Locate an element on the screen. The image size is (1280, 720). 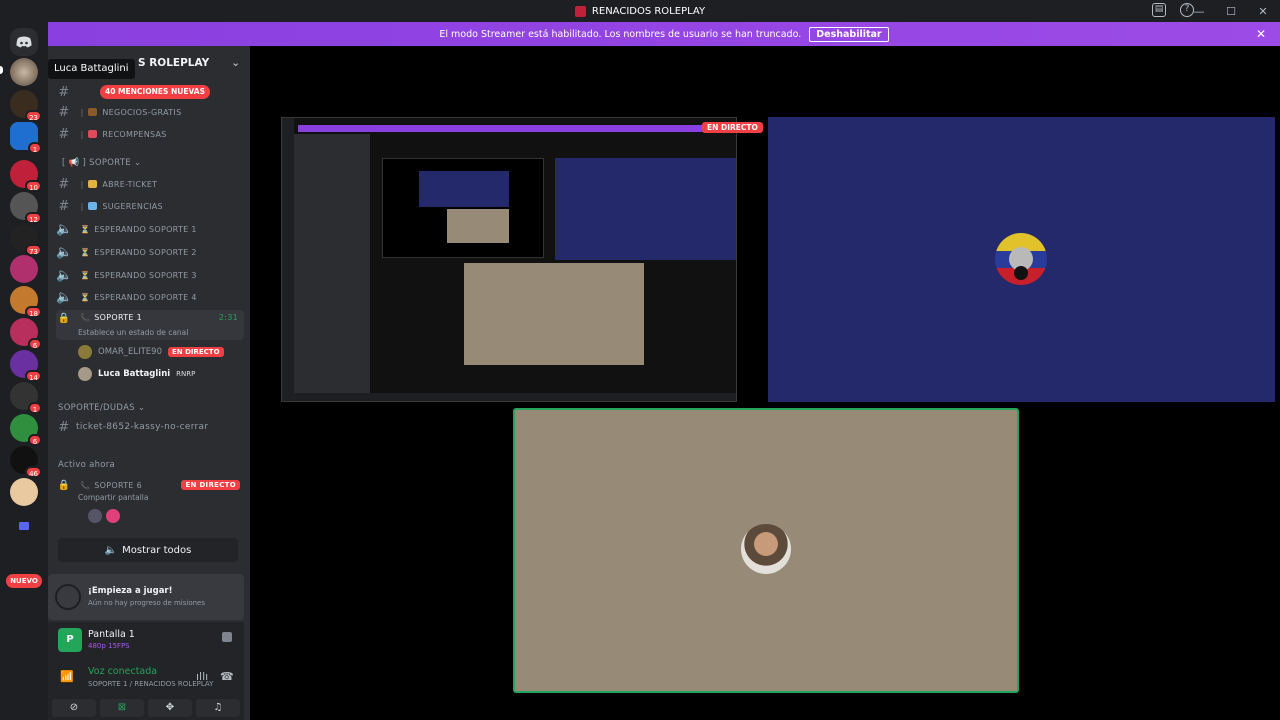
voice-channel-path: SOPORTE 1 / RENACIDOS ROLEPLAY is located at coordinates (151, 684).